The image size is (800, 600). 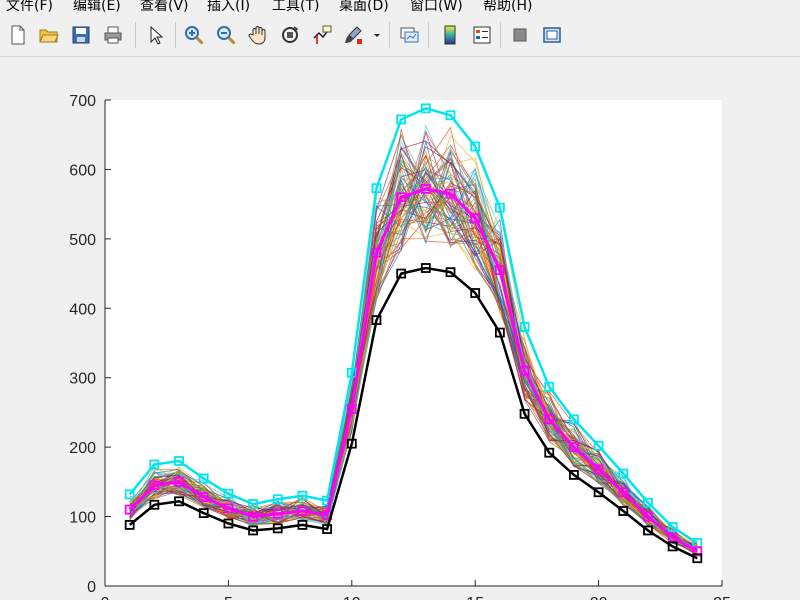 I want to click on menu-file: 文件(F), so click(x=29, y=7).